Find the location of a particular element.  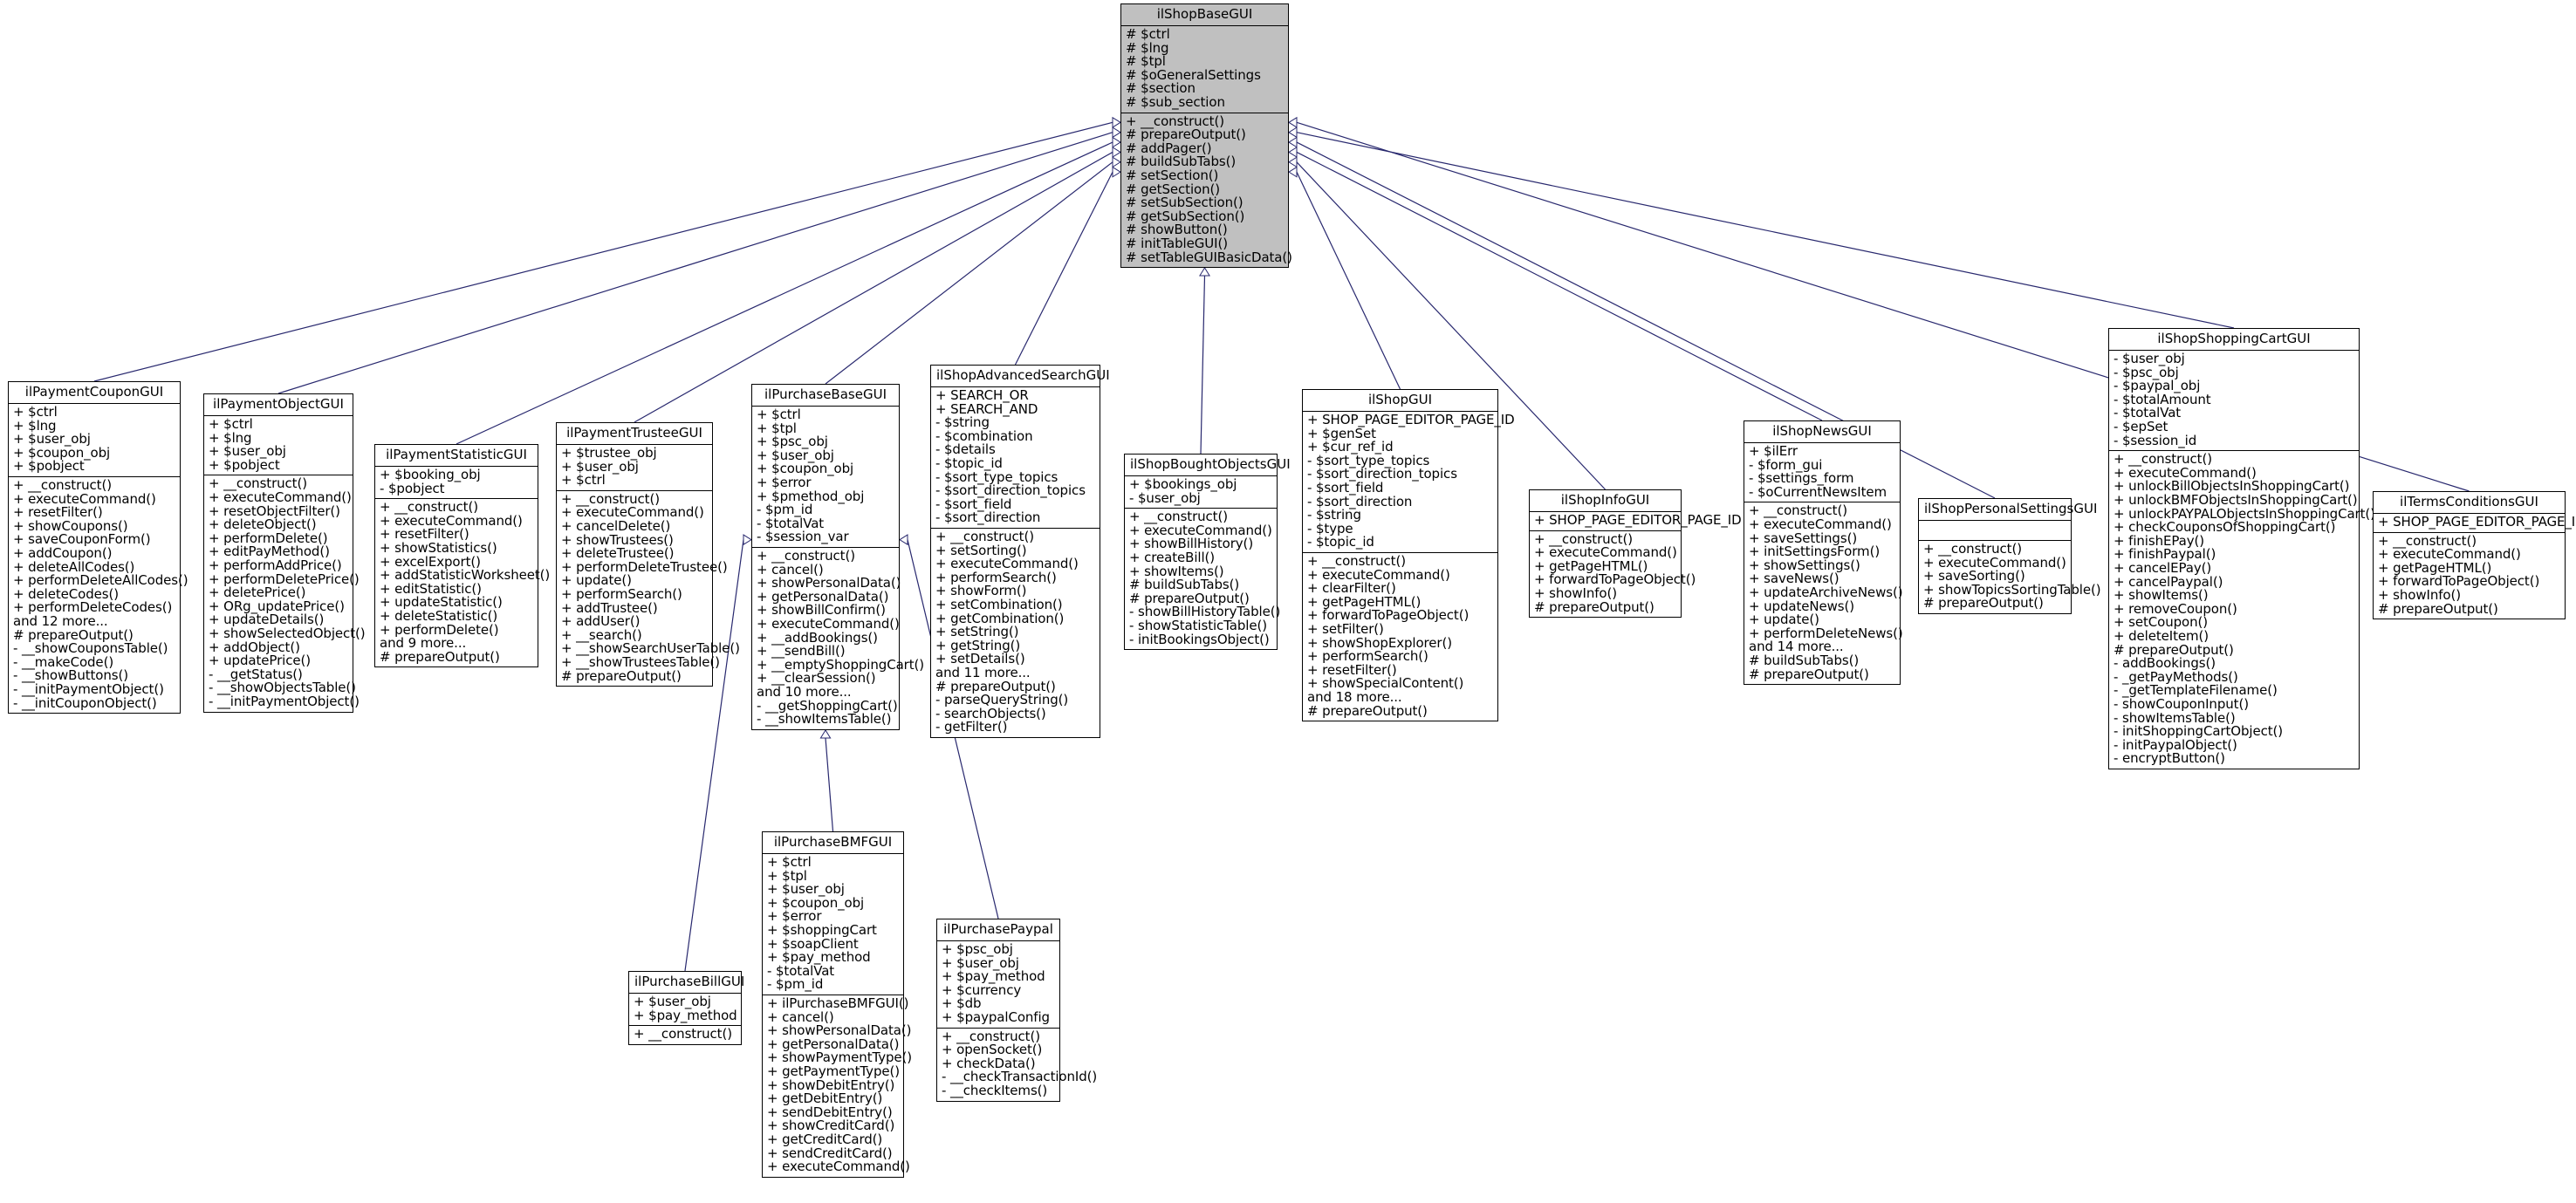

class-title: ilShopGUI is located at coordinates (1400, 401).